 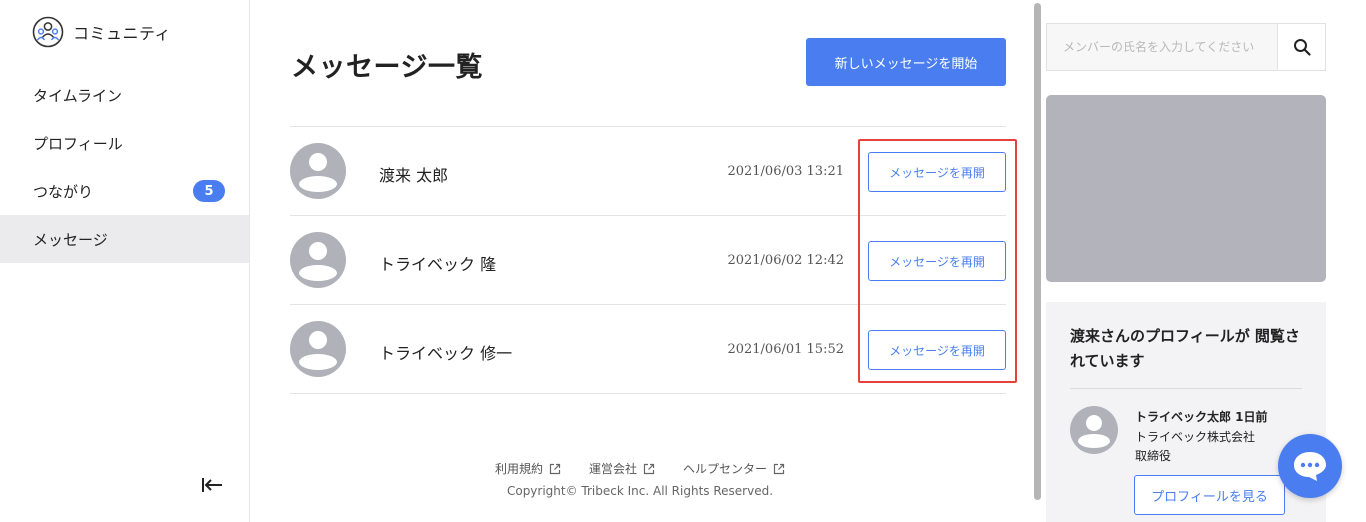 What do you see at coordinates (1162, 47) in the screenshot?
I see `member-search-input` at bounding box center [1162, 47].